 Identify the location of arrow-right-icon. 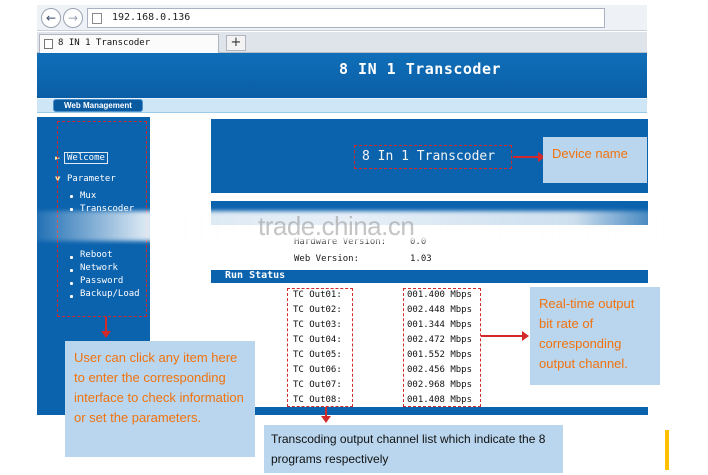
(525, 336).